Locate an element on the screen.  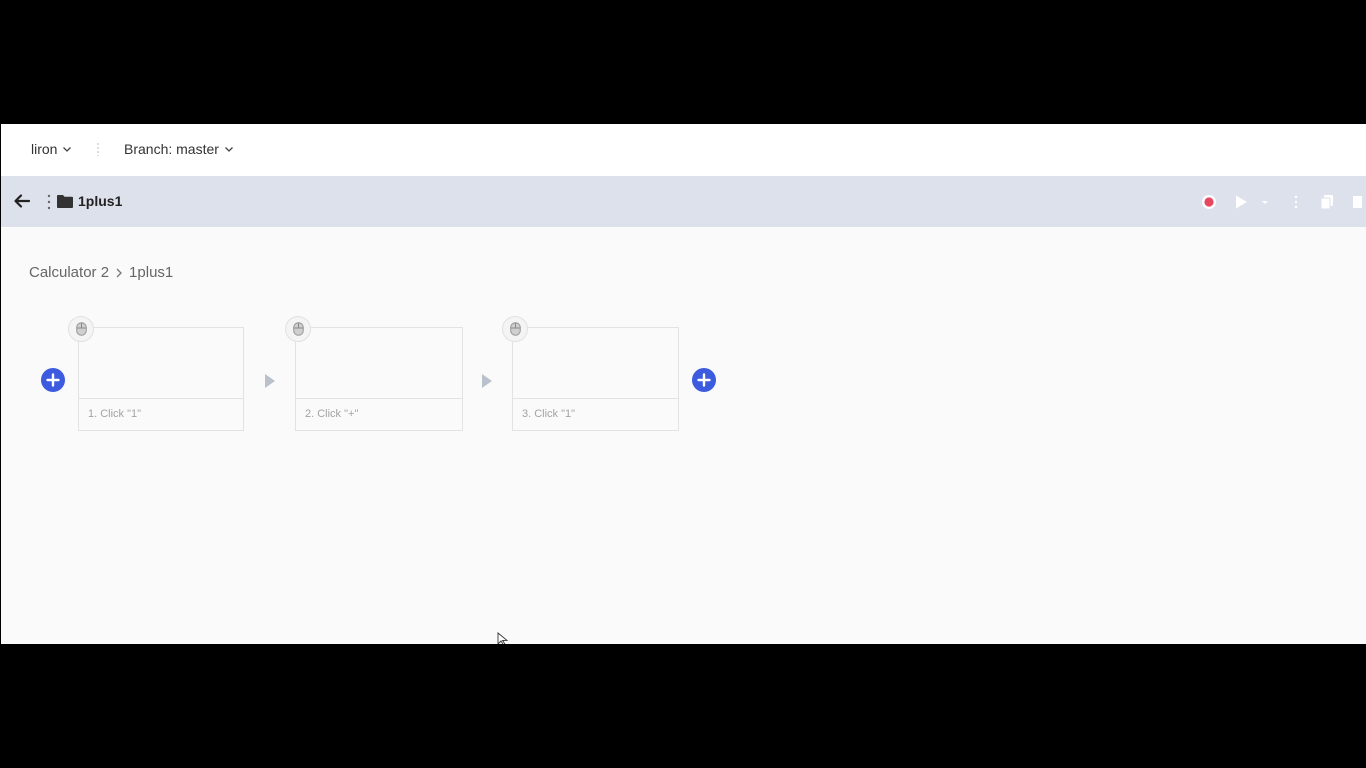
branch-dropdown: Branch: master is located at coordinates (179, 149).